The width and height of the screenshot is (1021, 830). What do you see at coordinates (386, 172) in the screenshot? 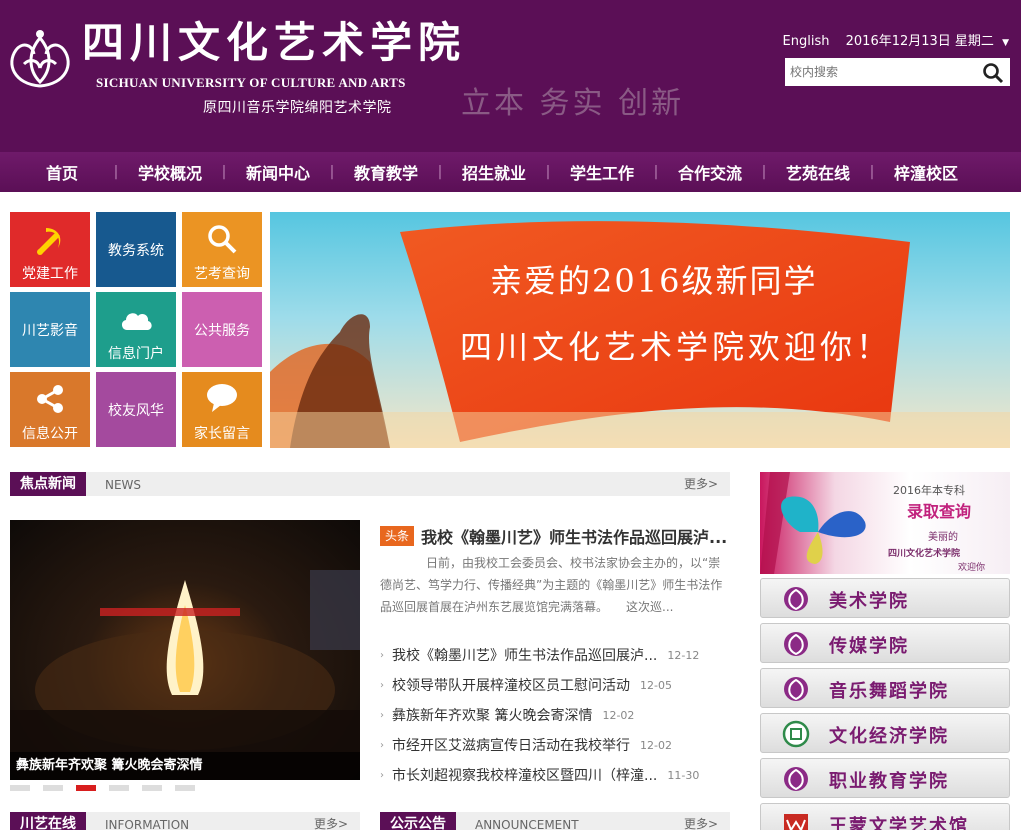
I see `nav-label: 教育教学` at bounding box center [386, 172].